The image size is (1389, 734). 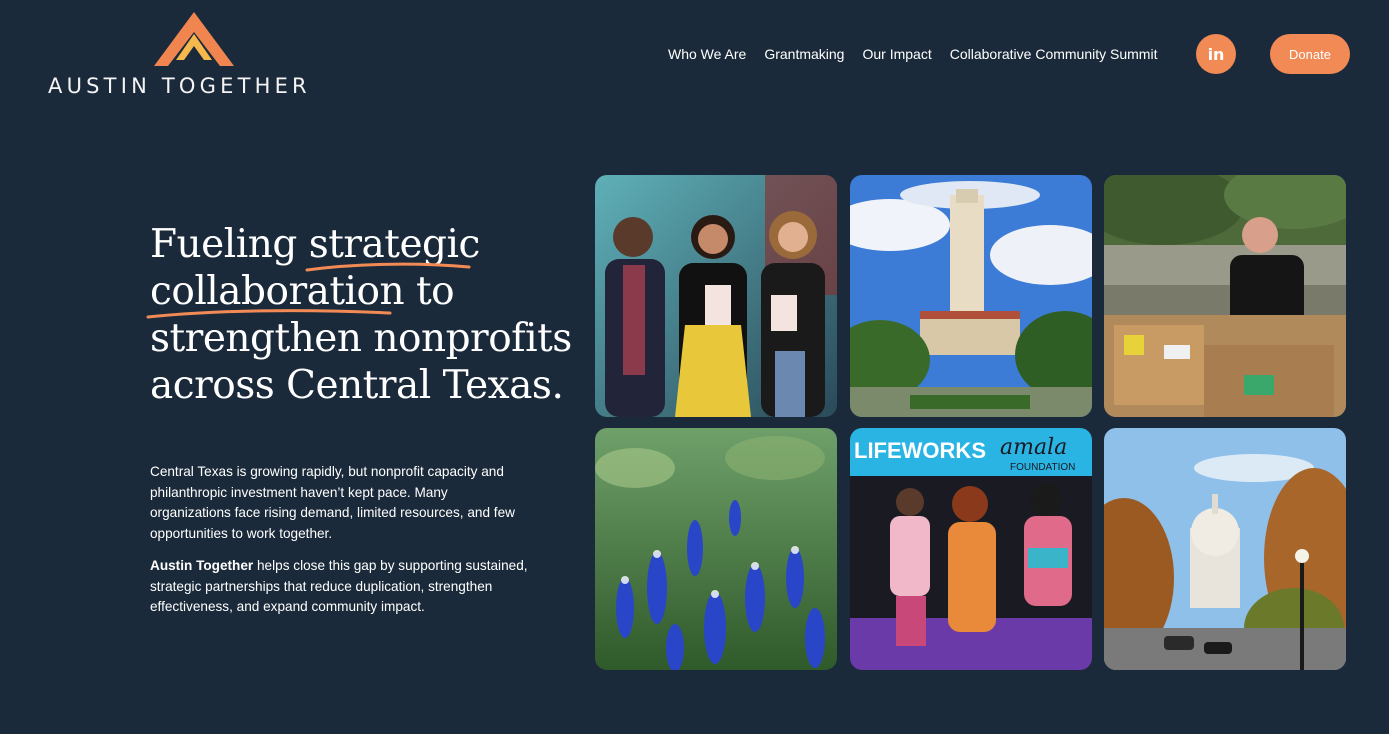 I want to click on amala-sign: amala, so click(x=1033, y=447).